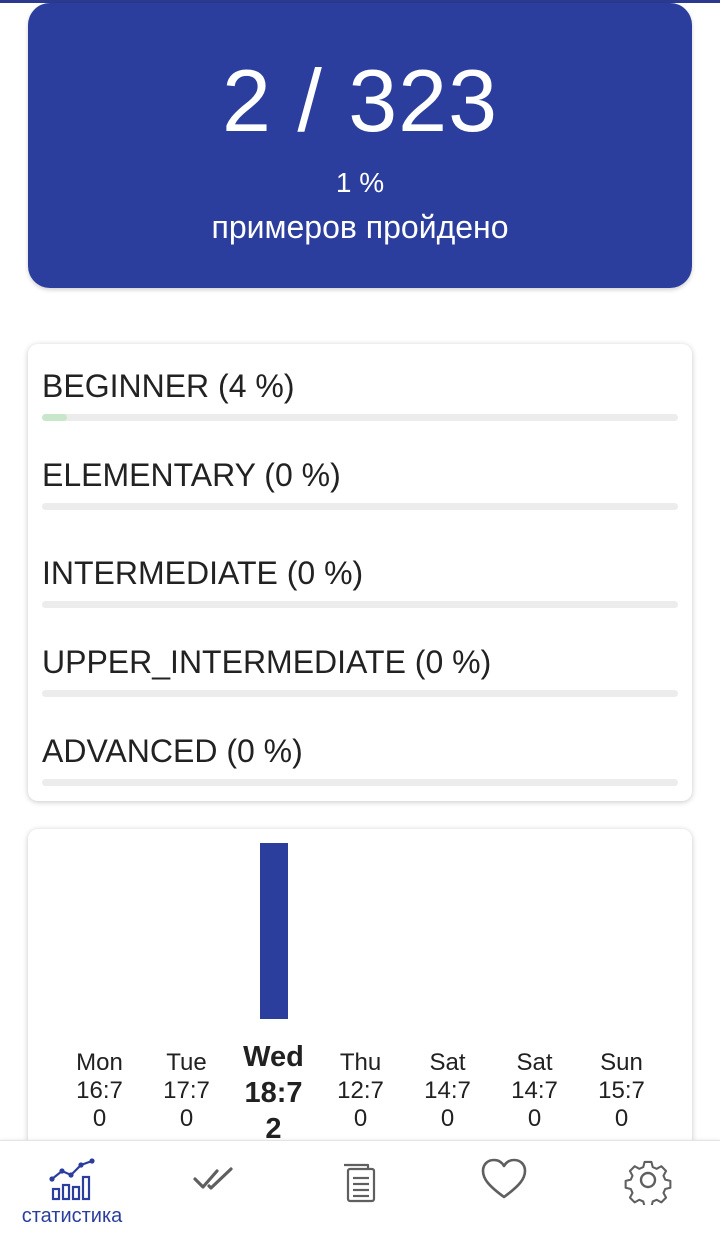 This screenshot has width=720, height=1239. What do you see at coordinates (504, 1178) in the screenshot?
I see `heart-icon` at bounding box center [504, 1178].